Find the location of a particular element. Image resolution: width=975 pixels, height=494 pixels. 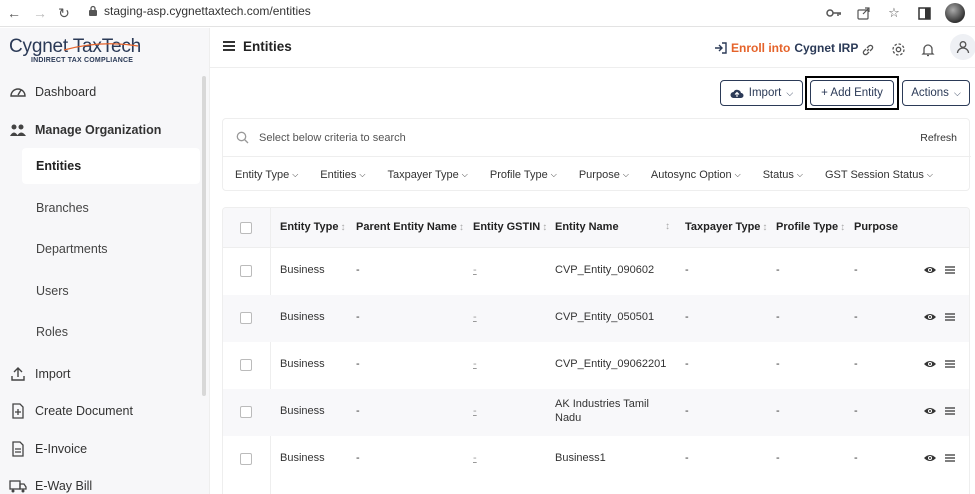

hamburger-menu-icon is located at coordinates (229, 46).